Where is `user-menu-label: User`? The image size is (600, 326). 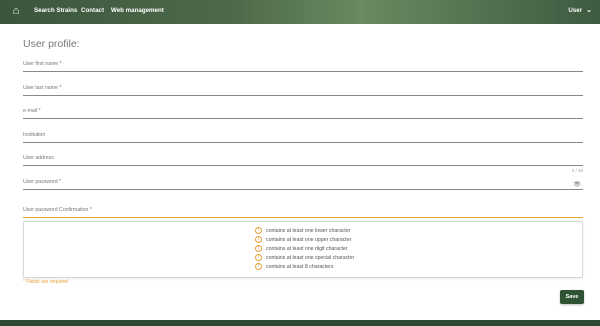 user-menu-label: User is located at coordinates (575, 10).